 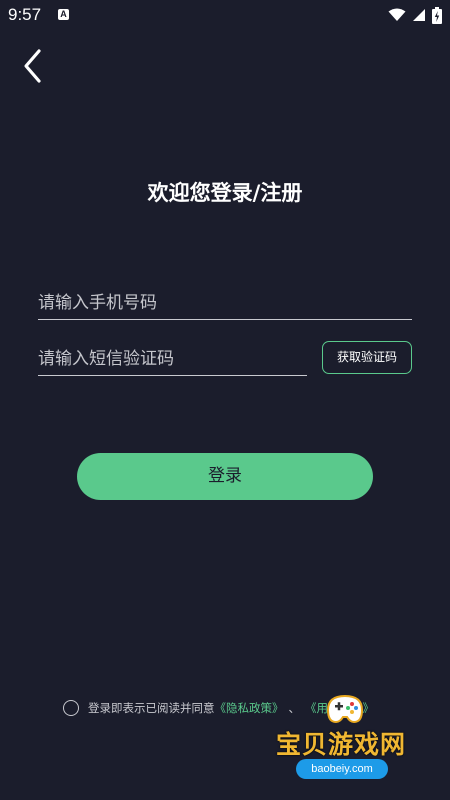 What do you see at coordinates (225, 193) in the screenshot?
I see `page-title: 欢迎您登录/注册` at bounding box center [225, 193].